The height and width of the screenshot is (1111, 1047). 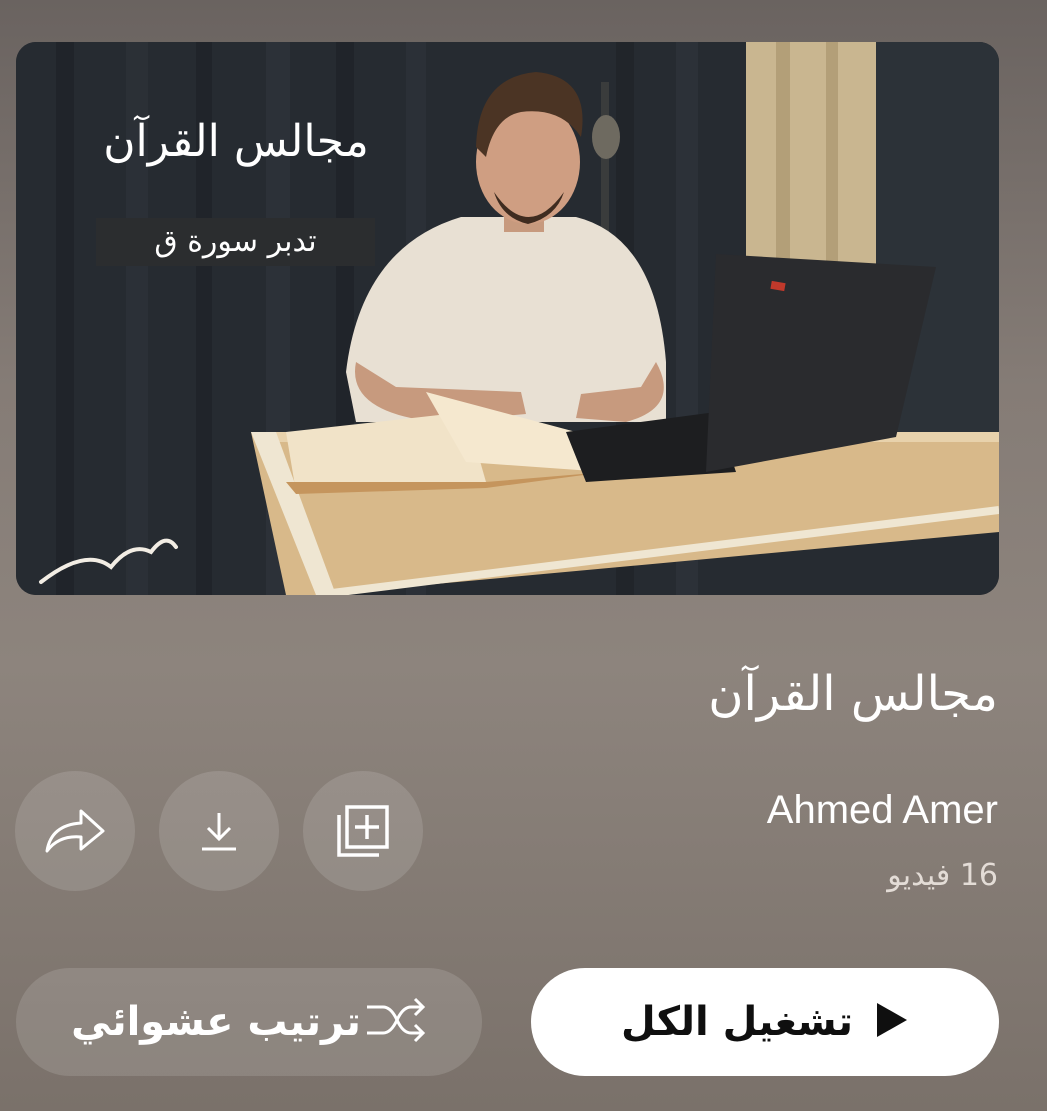 I want to click on save-to-library-button, so click(x=363, y=831).